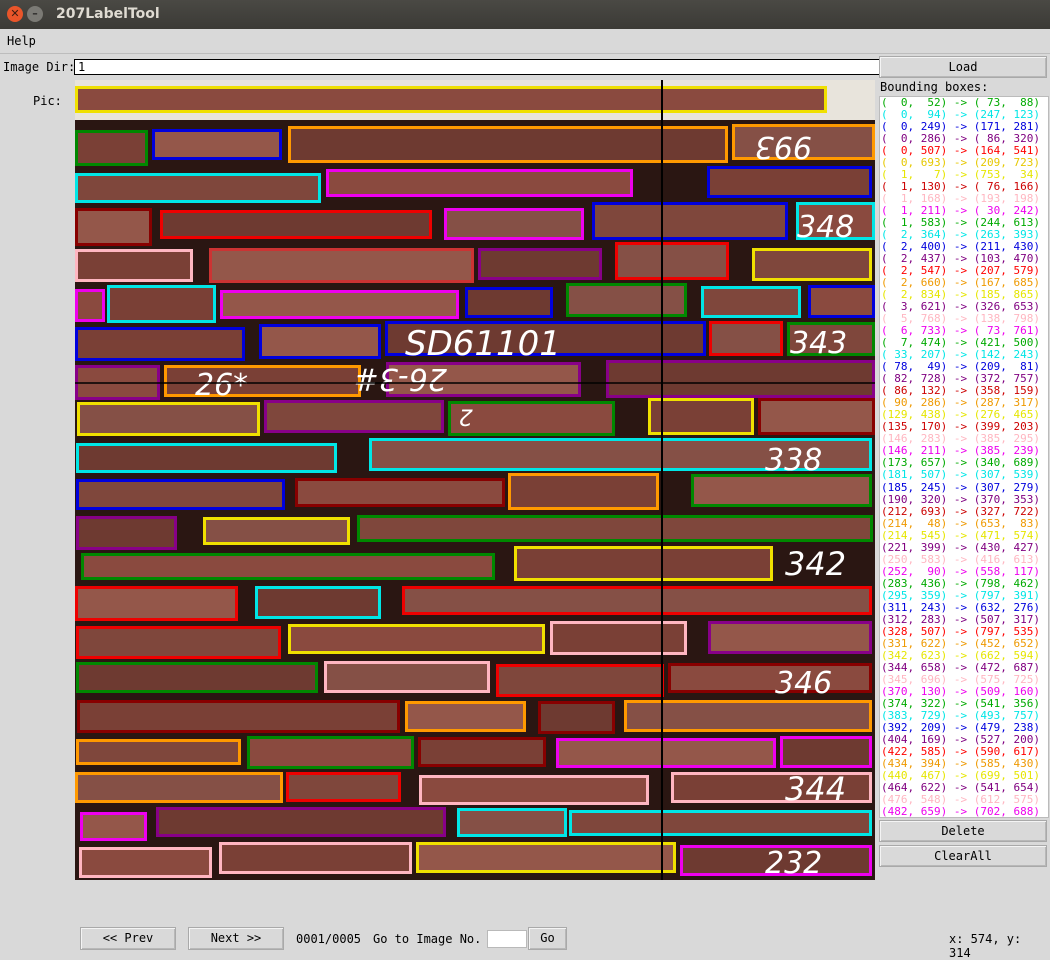  What do you see at coordinates (964, 655) in the screenshot?
I see `bbox-list-item: (342, 623) -> (662, 594)` at bounding box center [964, 655].